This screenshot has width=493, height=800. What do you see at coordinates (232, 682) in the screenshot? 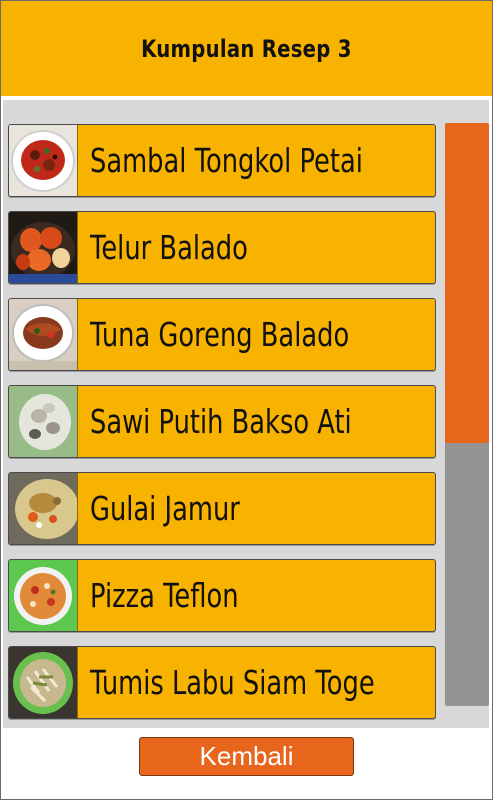
I see `recipe-item-label: Tumis Labu Siam Toge` at bounding box center [232, 682].